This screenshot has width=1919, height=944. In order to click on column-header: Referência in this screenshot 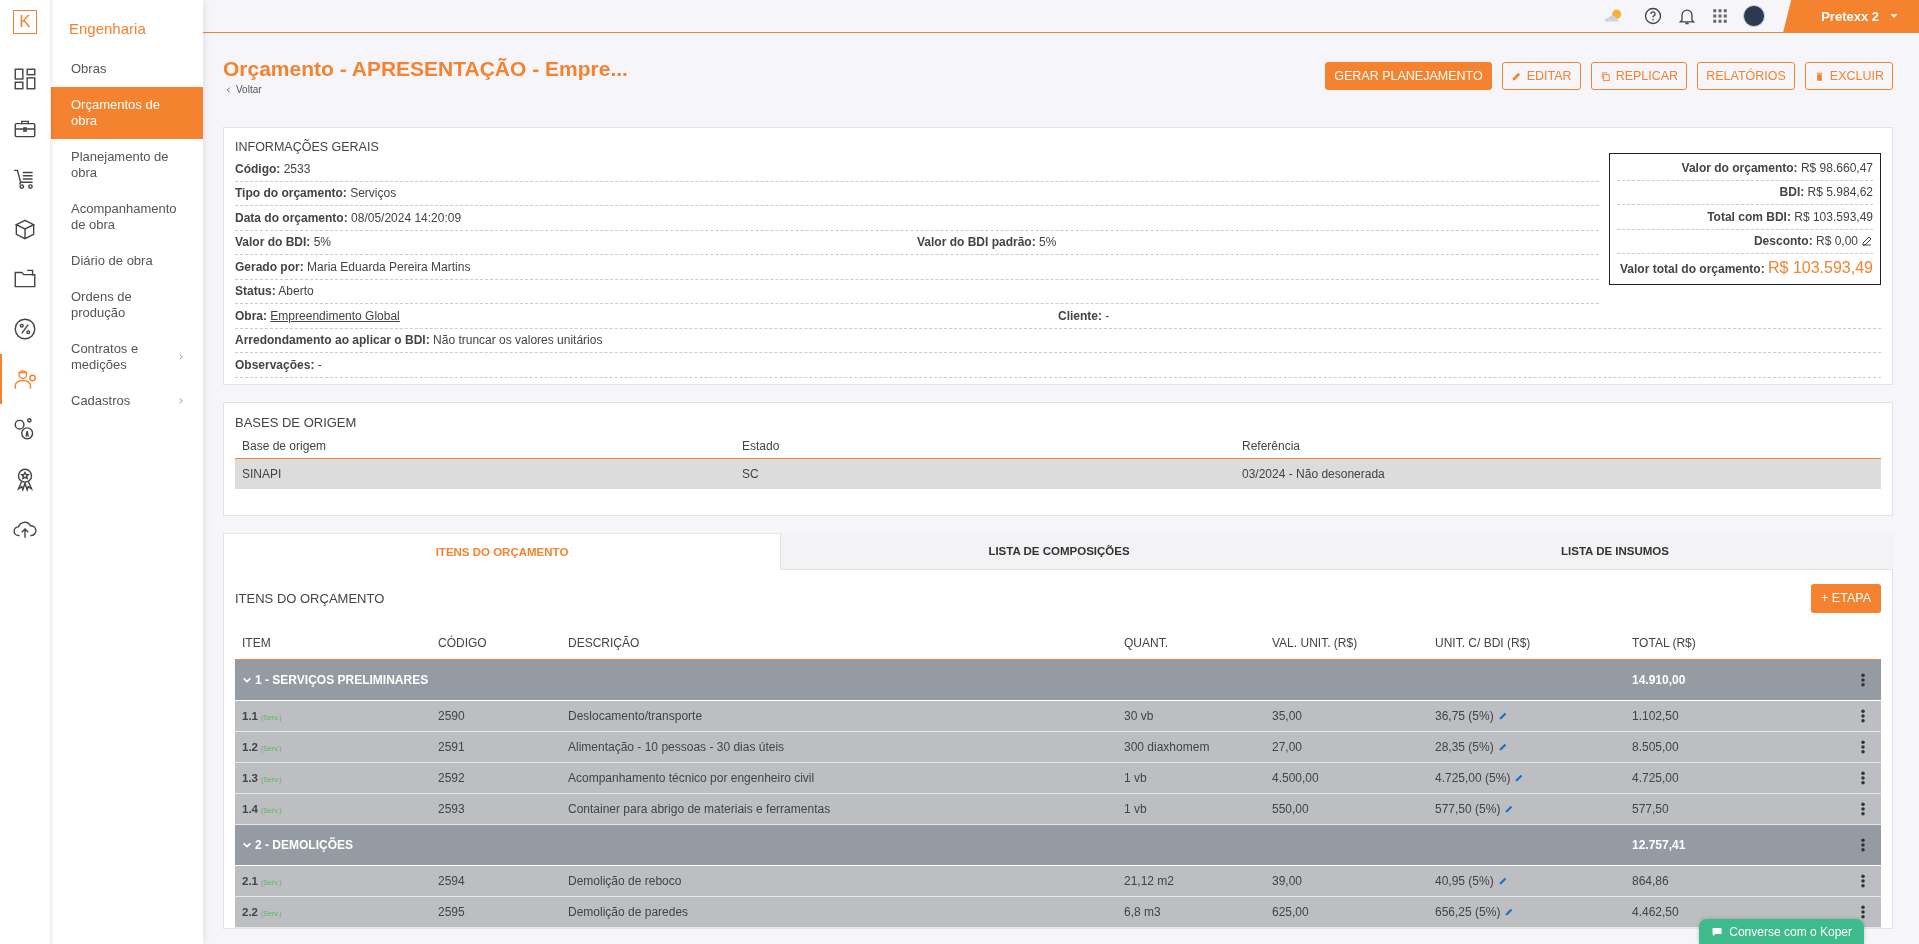, I will do `click(1271, 446)`.